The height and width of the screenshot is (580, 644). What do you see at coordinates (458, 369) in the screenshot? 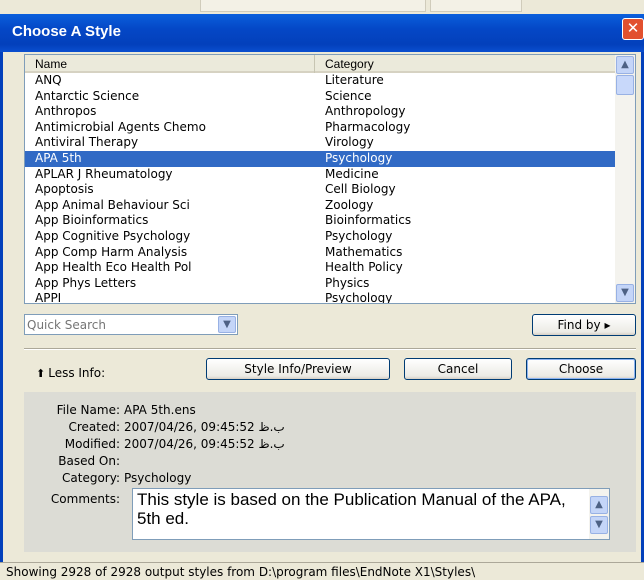
I see `cancel-button: Cancel` at bounding box center [458, 369].